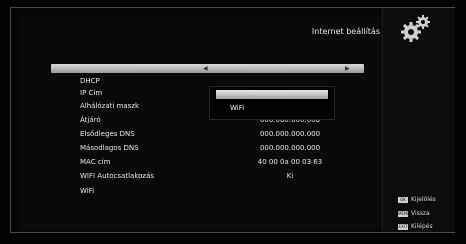 The width and height of the screenshot is (466, 244). I want to click on connection-type-dropdown: Vezetékes WiFi, so click(272, 103).